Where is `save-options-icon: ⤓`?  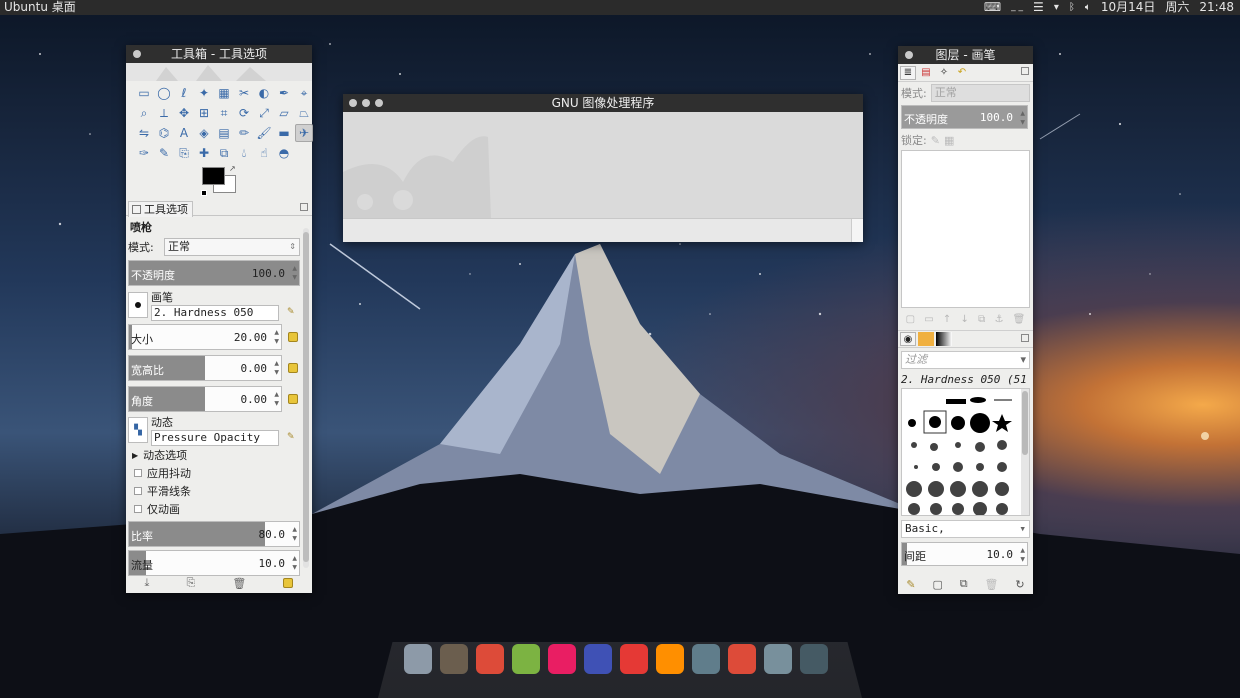
save-options-icon: ⤓ is located at coordinates (147, 583).